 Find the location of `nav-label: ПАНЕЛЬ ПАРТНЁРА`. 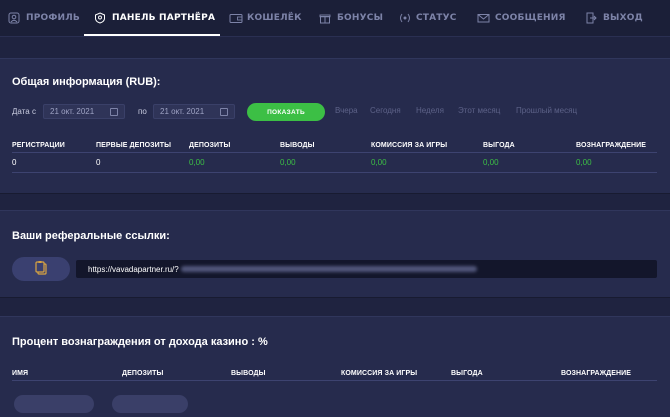

nav-label: ПАНЕЛЬ ПАРТНЁРА is located at coordinates (164, 18).